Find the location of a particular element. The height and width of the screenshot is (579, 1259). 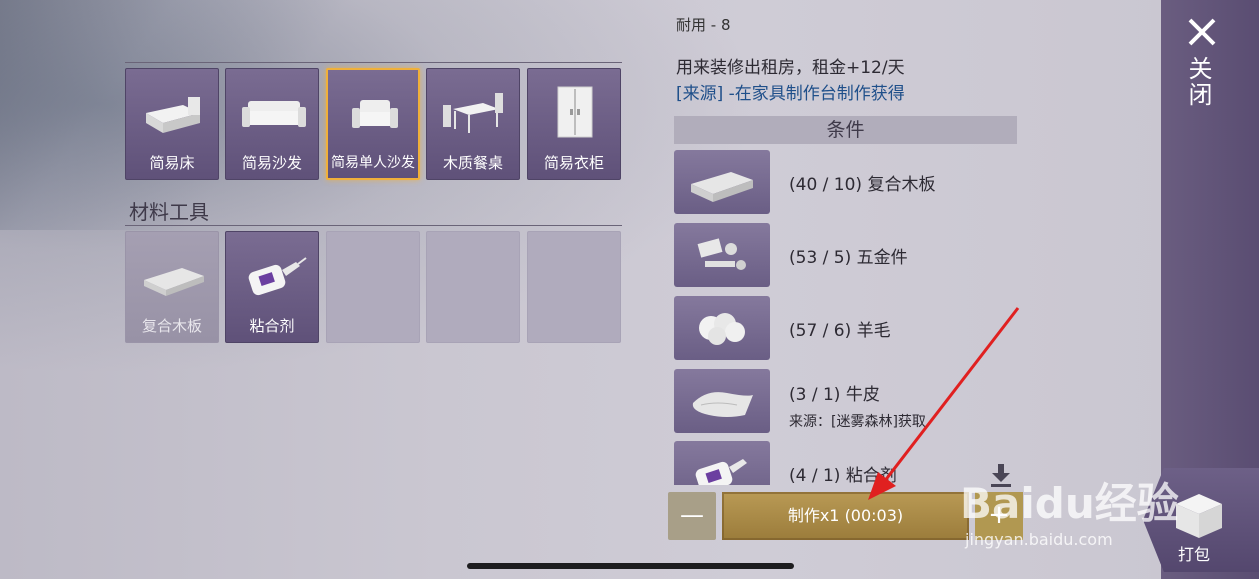

furniture-item-dining-table: 木质餐桌 is located at coordinates (473, 124).